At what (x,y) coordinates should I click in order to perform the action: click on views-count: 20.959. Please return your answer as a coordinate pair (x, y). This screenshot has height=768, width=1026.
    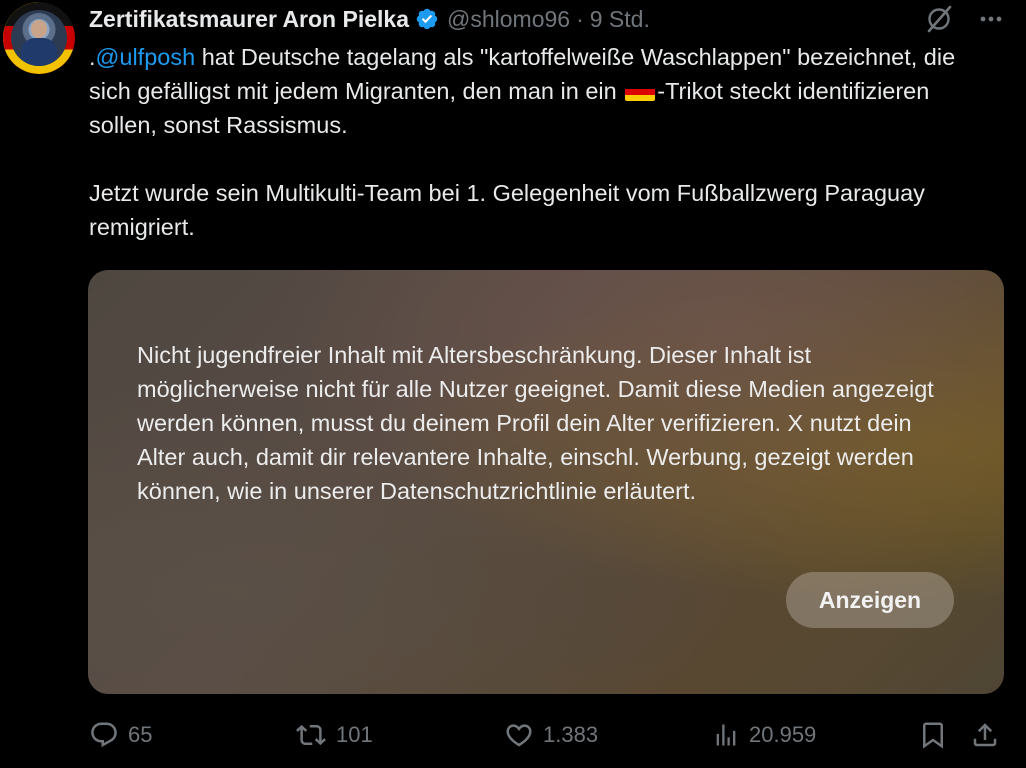
    Looking at the image, I should click on (783, 734).